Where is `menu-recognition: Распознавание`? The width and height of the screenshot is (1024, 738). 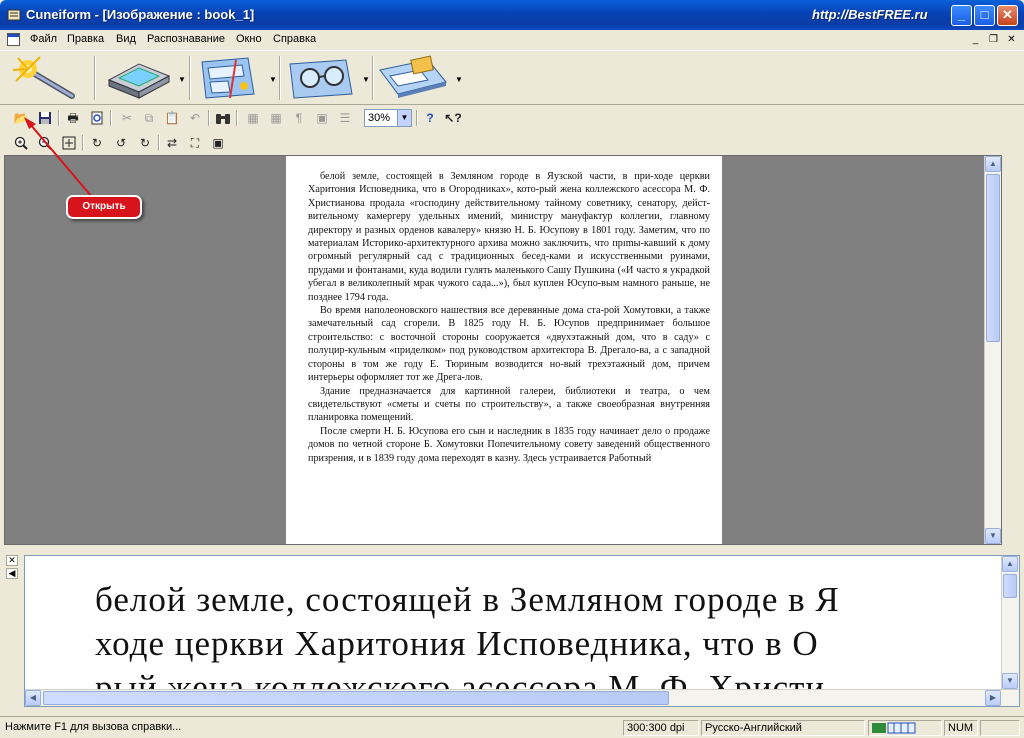
menu-recognition: Распознавание is located at coordinates (186, 39).